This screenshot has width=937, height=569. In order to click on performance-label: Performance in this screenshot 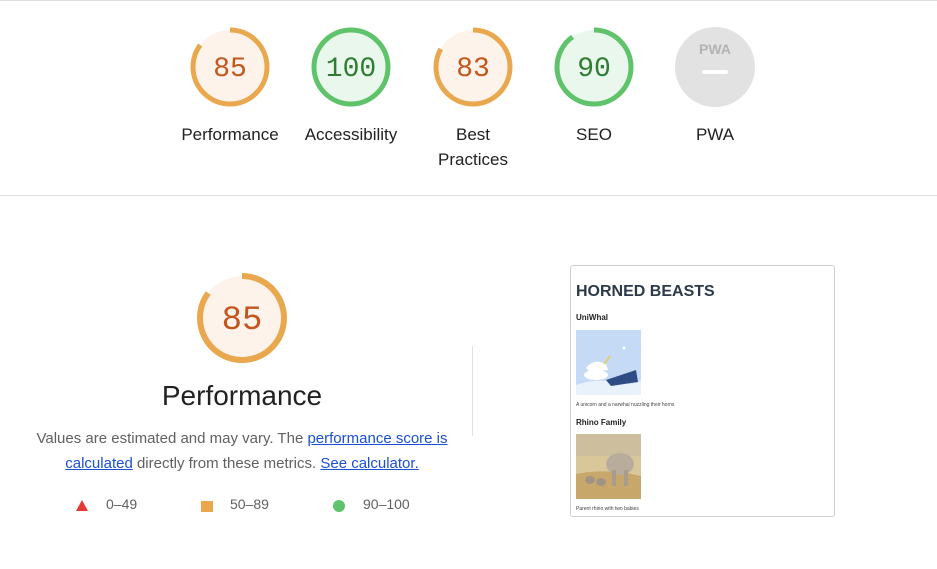, I will do `click(230, 134)`.